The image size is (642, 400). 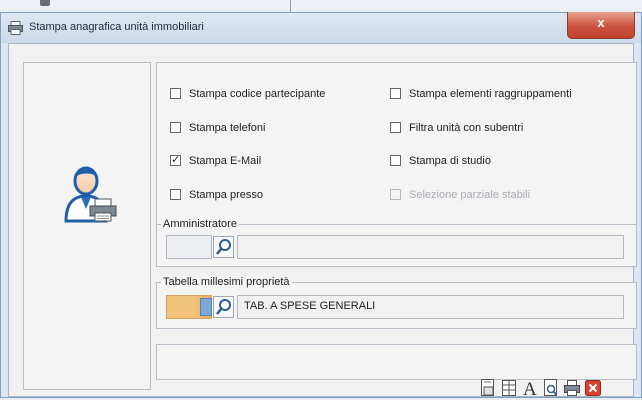 What do you see at coordinates (488, 388) in the screenshot?
I see `page-setup-icon` at bounding box center [488, 388].